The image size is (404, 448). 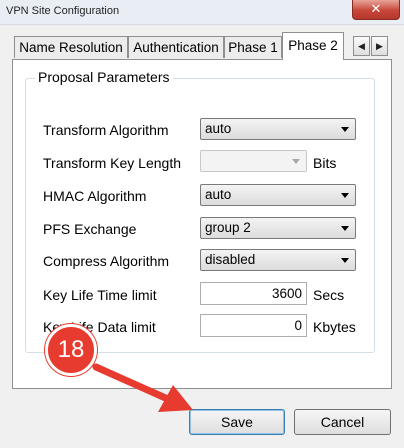 I want to click on step-number-badge: 18, so click(x=71, y=350).